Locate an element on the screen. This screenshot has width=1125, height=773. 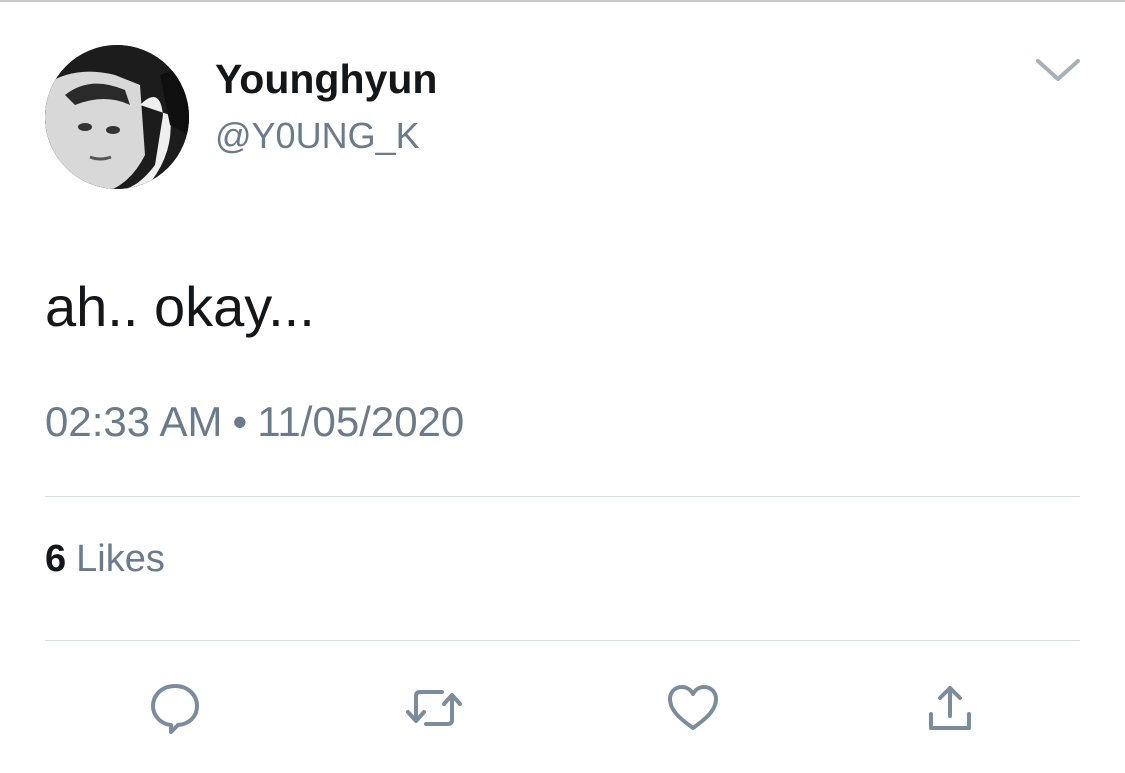
avatar is located at coordinates (117, 117).